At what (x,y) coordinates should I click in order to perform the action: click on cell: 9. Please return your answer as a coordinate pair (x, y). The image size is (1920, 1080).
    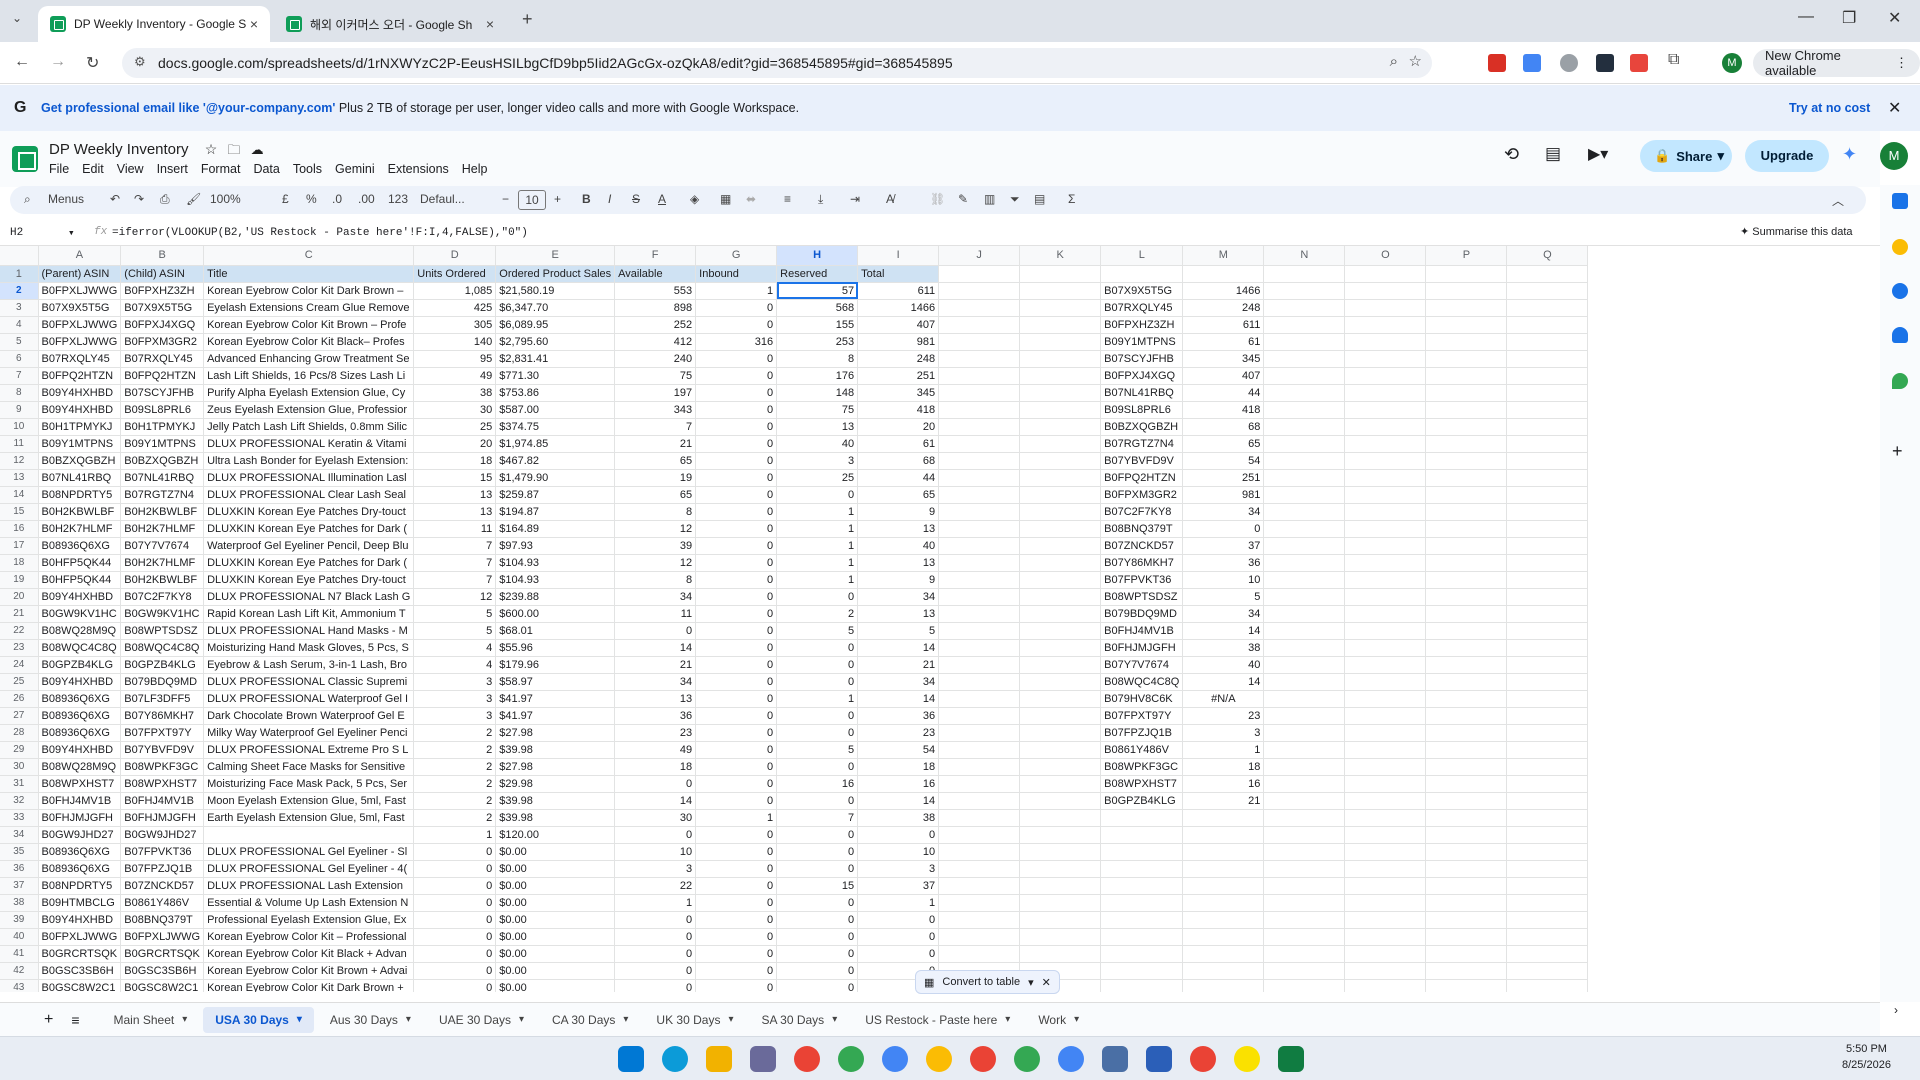
    Looking at the image, I should click on (898, 580).